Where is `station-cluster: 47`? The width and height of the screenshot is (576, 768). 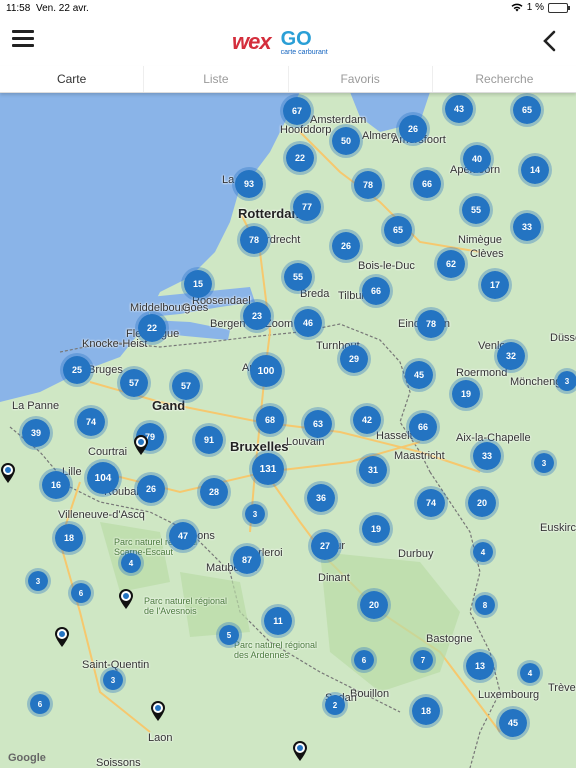
station-cluster: 47 is located at coordinates (183, 536).